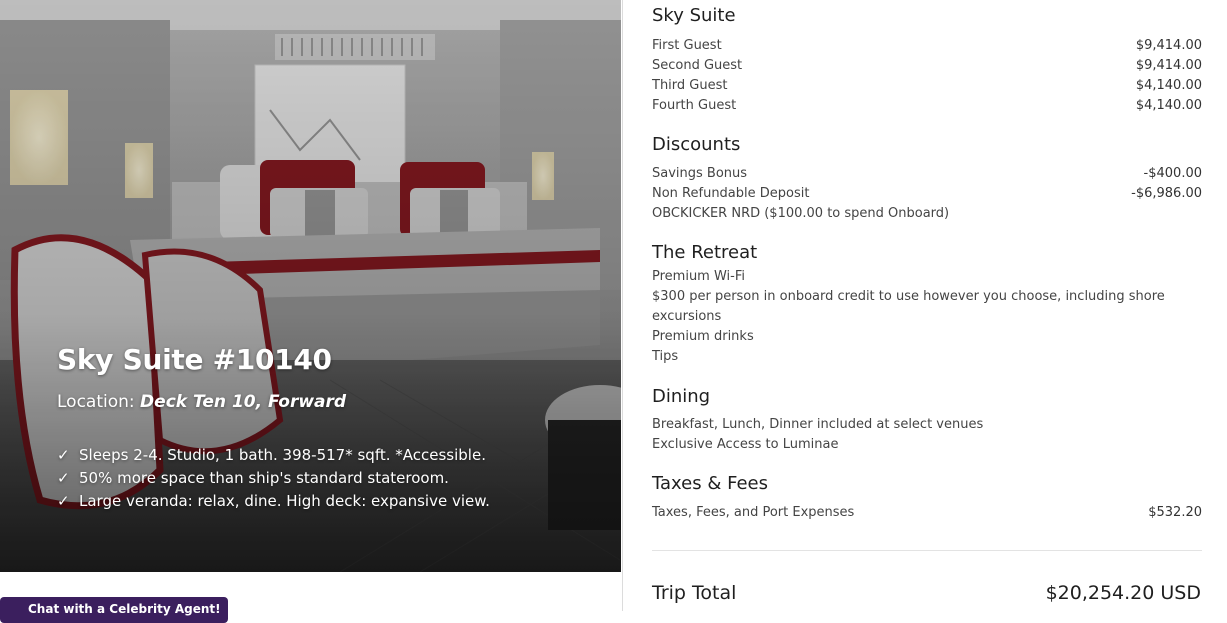 The width and height of the screenshot is (1227, 623). What do you see at coordinates (710, 483) in the screenshot?
I see `taxes-section-title: Taxes & Fees` at bounding box center [710, 483].